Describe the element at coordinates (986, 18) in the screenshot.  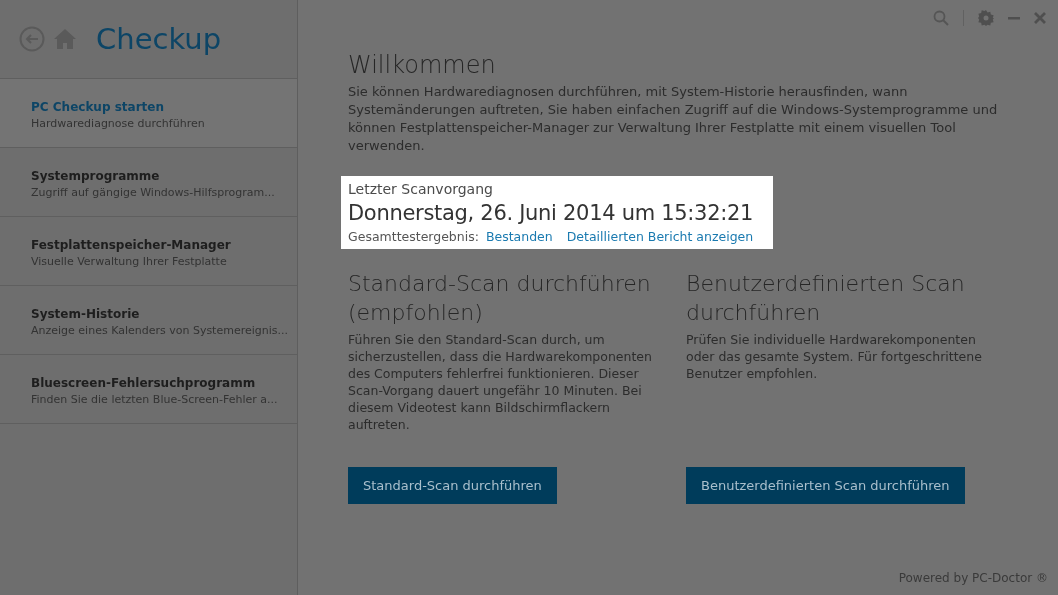
I see `settings-icon` at that location.